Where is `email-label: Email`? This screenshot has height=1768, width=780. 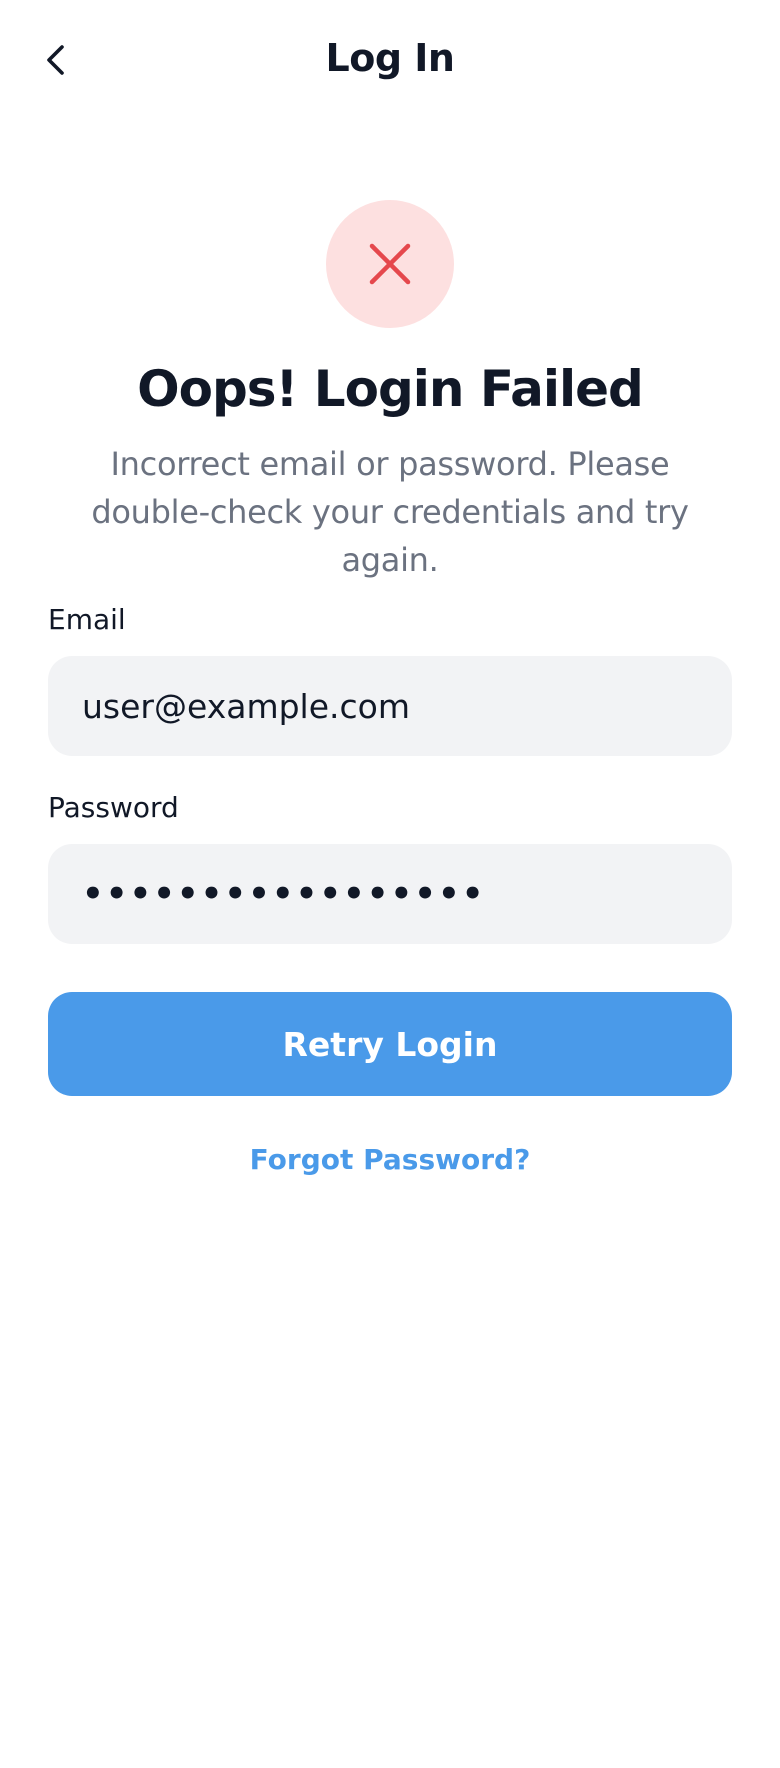 email-label: Email is located at coordinates (87, 619).